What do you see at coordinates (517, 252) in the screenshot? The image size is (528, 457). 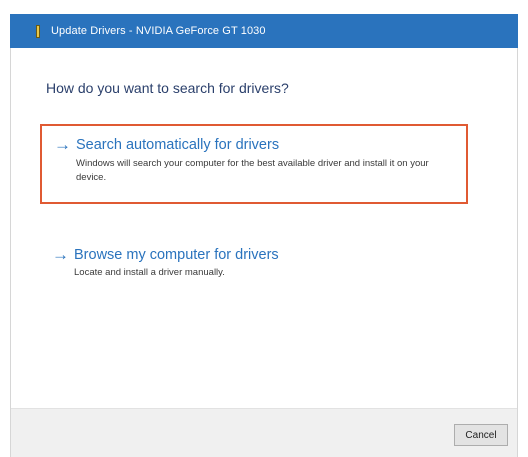 I see `window-border-right` at bounding box center [517, 252].